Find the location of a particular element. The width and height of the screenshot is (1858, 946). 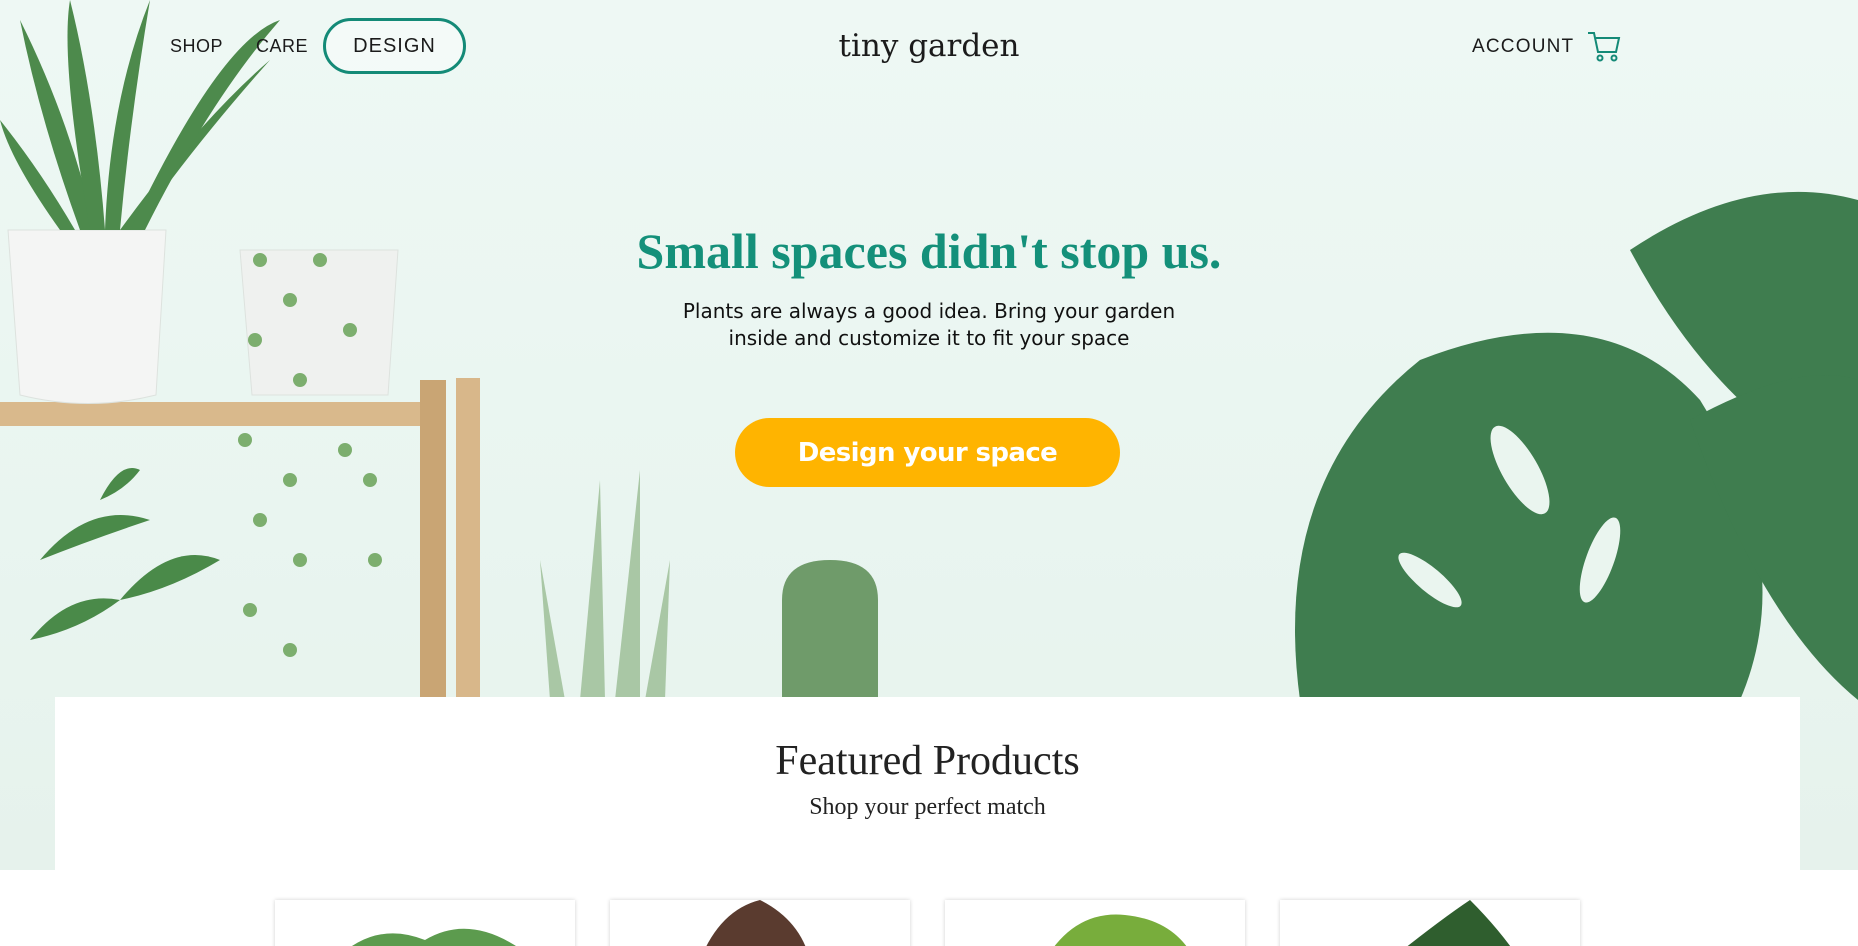

cart-icon is located at coordinates (1604, 46).